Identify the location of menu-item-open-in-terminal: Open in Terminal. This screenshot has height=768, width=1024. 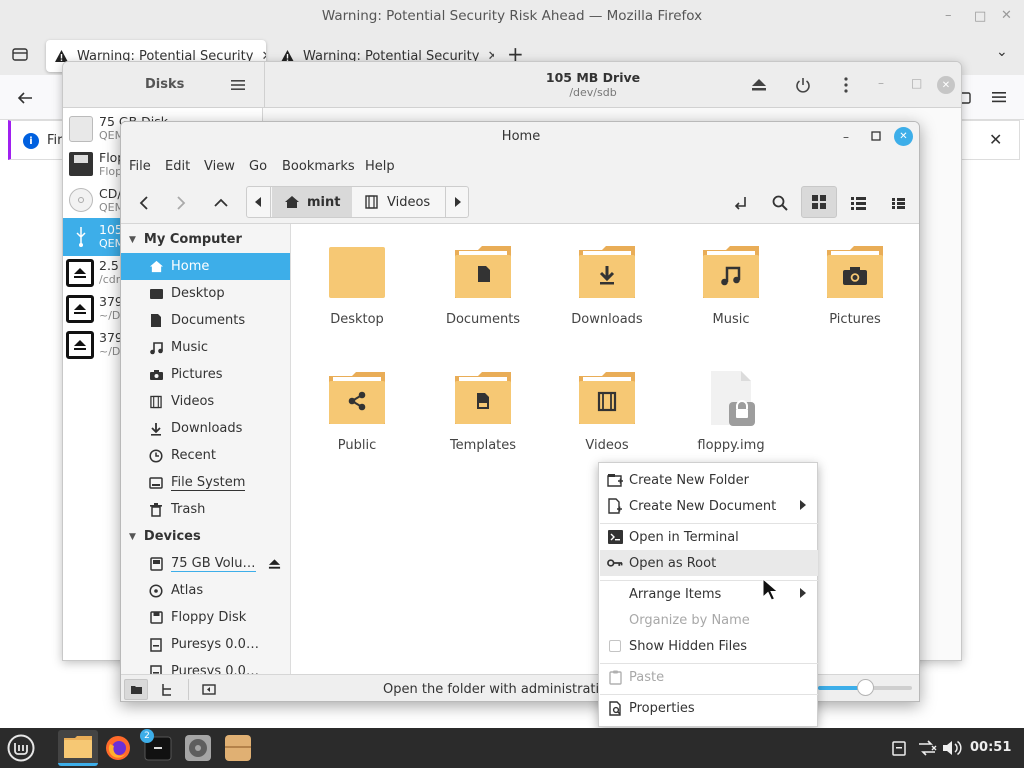
(709, 537).